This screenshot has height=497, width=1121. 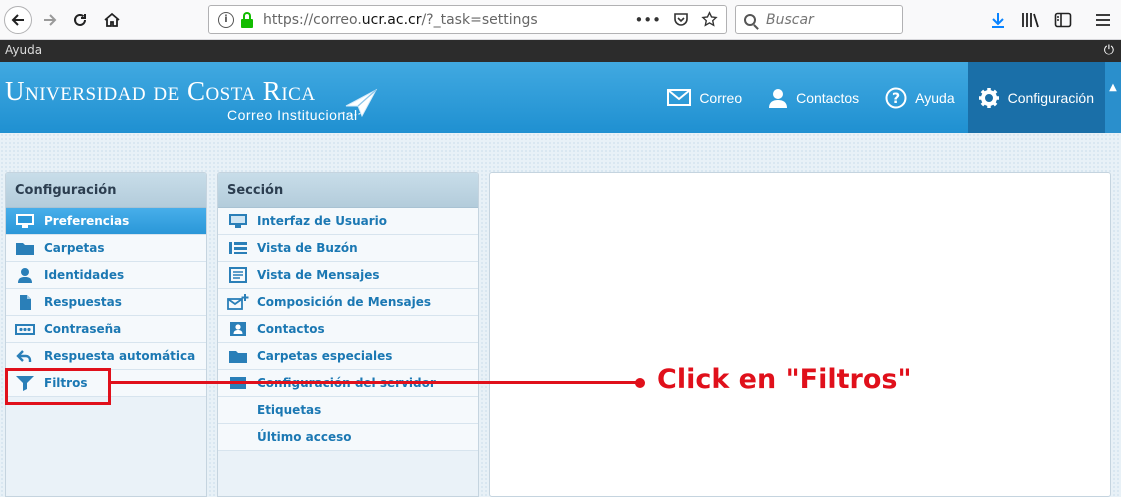 I want to click on list-view-icon, so click(x=238, y=248).